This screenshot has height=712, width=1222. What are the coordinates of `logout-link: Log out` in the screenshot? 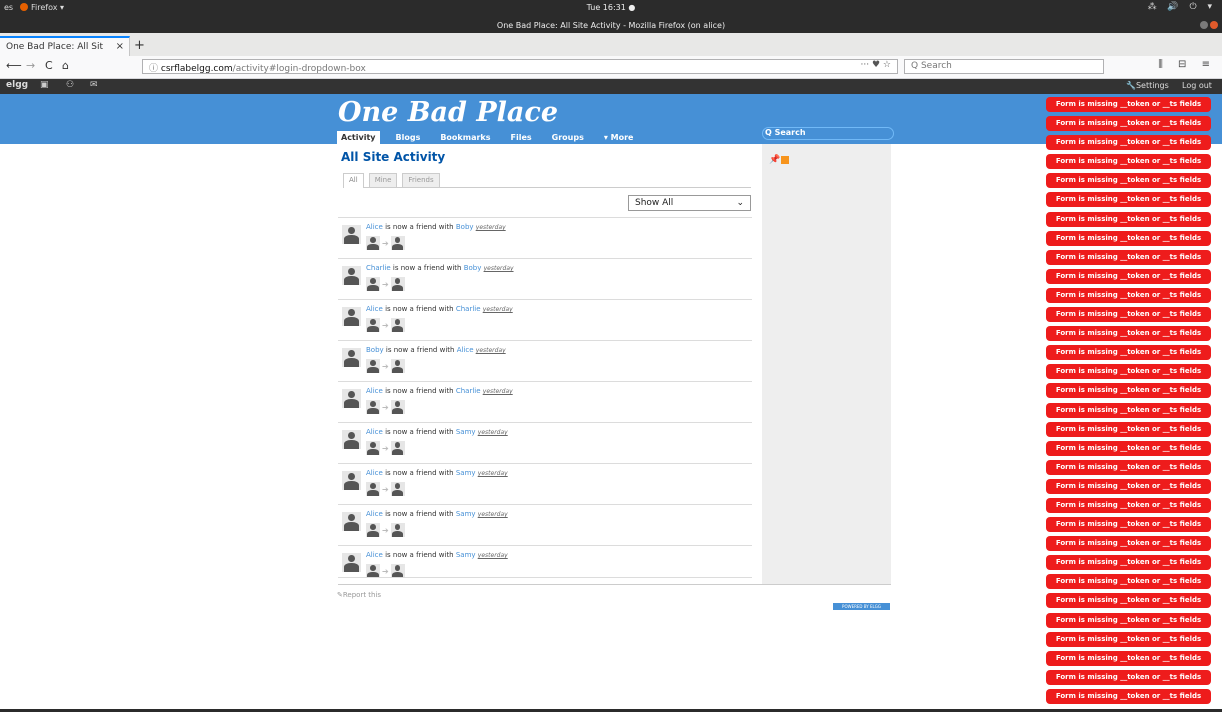 It's located at (1197, 85).